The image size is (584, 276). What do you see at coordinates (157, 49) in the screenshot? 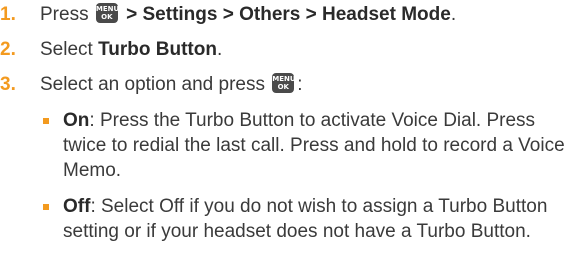
I see `turbo-button-label: Turbo Button` at bounding box center [157, 49].